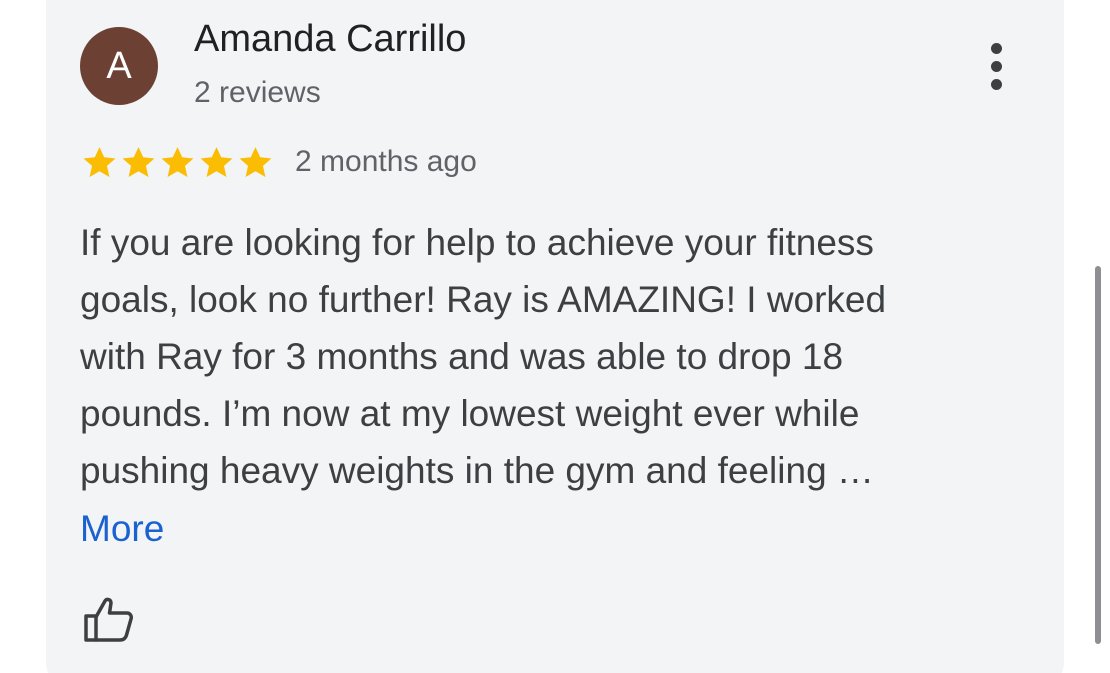 This screenshot has width=1110, height=673. I want to click on more-vert-icon, so click(996, 48).